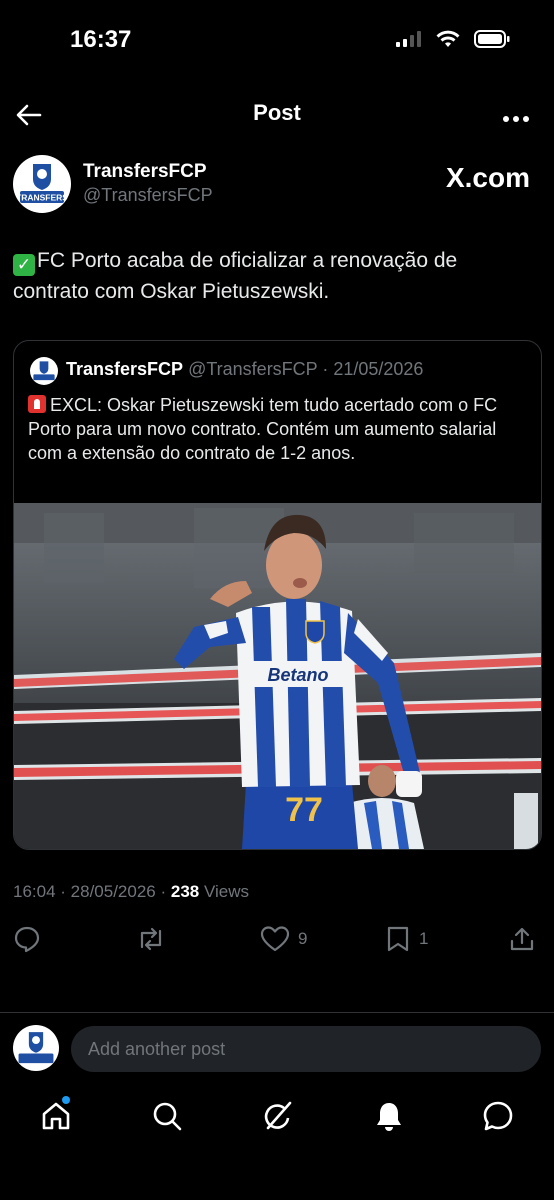  Describe the element at coordinates (492, 39) in the screenshot. I see `battery-icon` at that location.